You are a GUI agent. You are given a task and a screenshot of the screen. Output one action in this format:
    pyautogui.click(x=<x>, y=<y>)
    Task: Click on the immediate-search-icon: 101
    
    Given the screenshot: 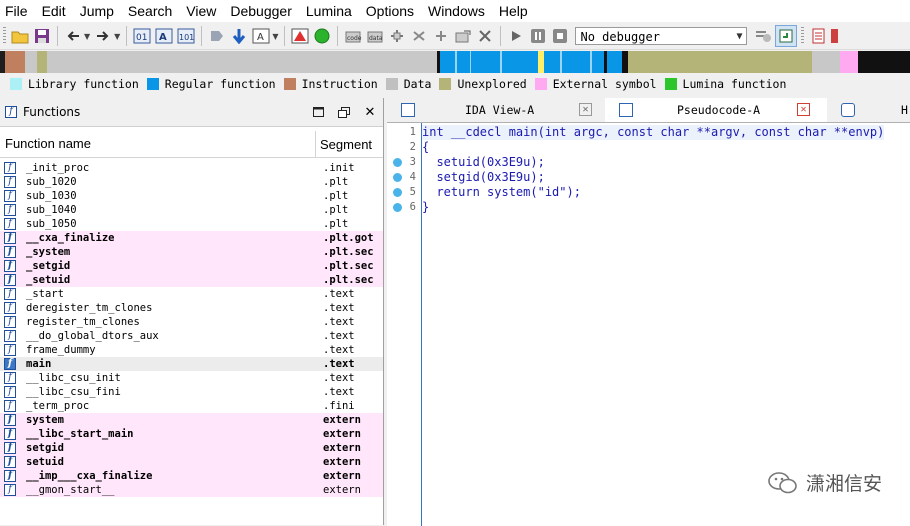 What is the action you would take?
    pyautogui.click(x=186, y=36)
    